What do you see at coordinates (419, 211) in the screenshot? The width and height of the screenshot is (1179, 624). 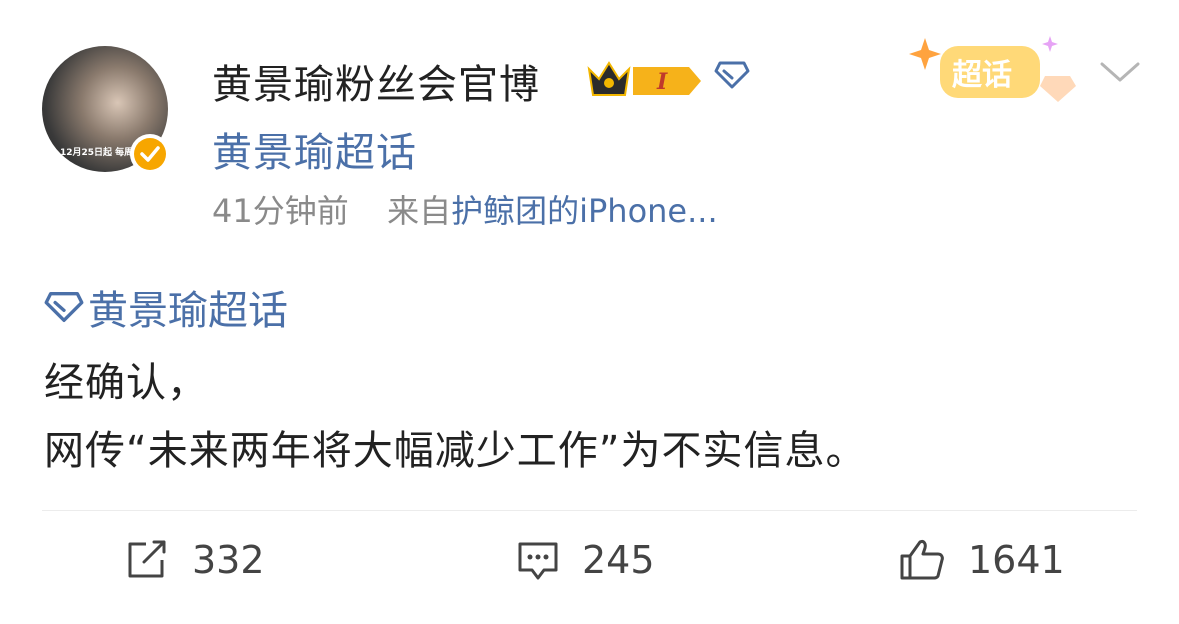 I see `source-prefix: 来自` at bounding box center [419, 211].